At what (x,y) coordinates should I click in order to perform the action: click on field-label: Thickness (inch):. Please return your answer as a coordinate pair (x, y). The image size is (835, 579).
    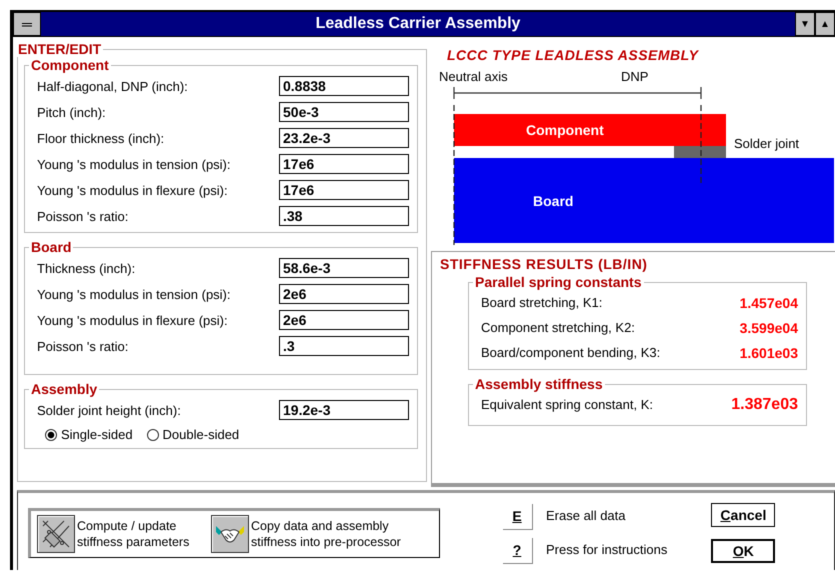
    Looking at the image, I should click on (86, 268).